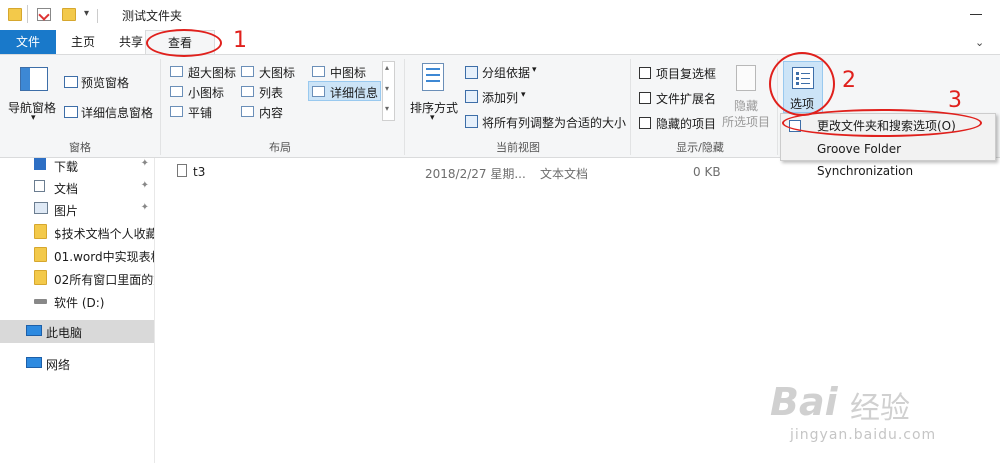 Image resolution: width=1000 pixels, height=463 pixels. What do you see at coordinates (86, 13) in the screenshot?
I see `customize-qat-icon: ▾` at bounding box center [86, 13].